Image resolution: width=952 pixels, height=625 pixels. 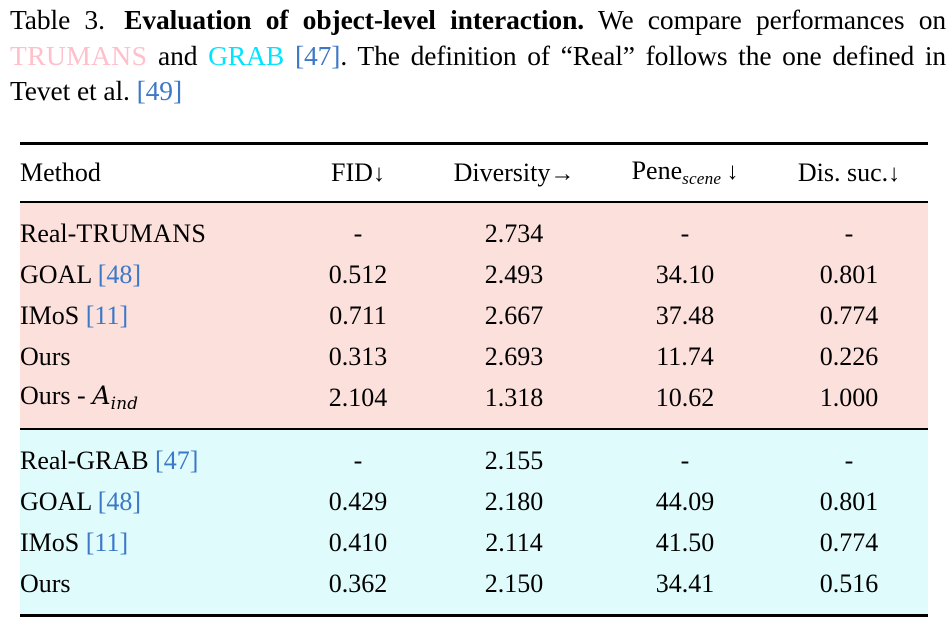 What do you see at coordinates (474, 435) in the screenshot?
I see `grab-section-pad-top` at bounding box center [474, 435].